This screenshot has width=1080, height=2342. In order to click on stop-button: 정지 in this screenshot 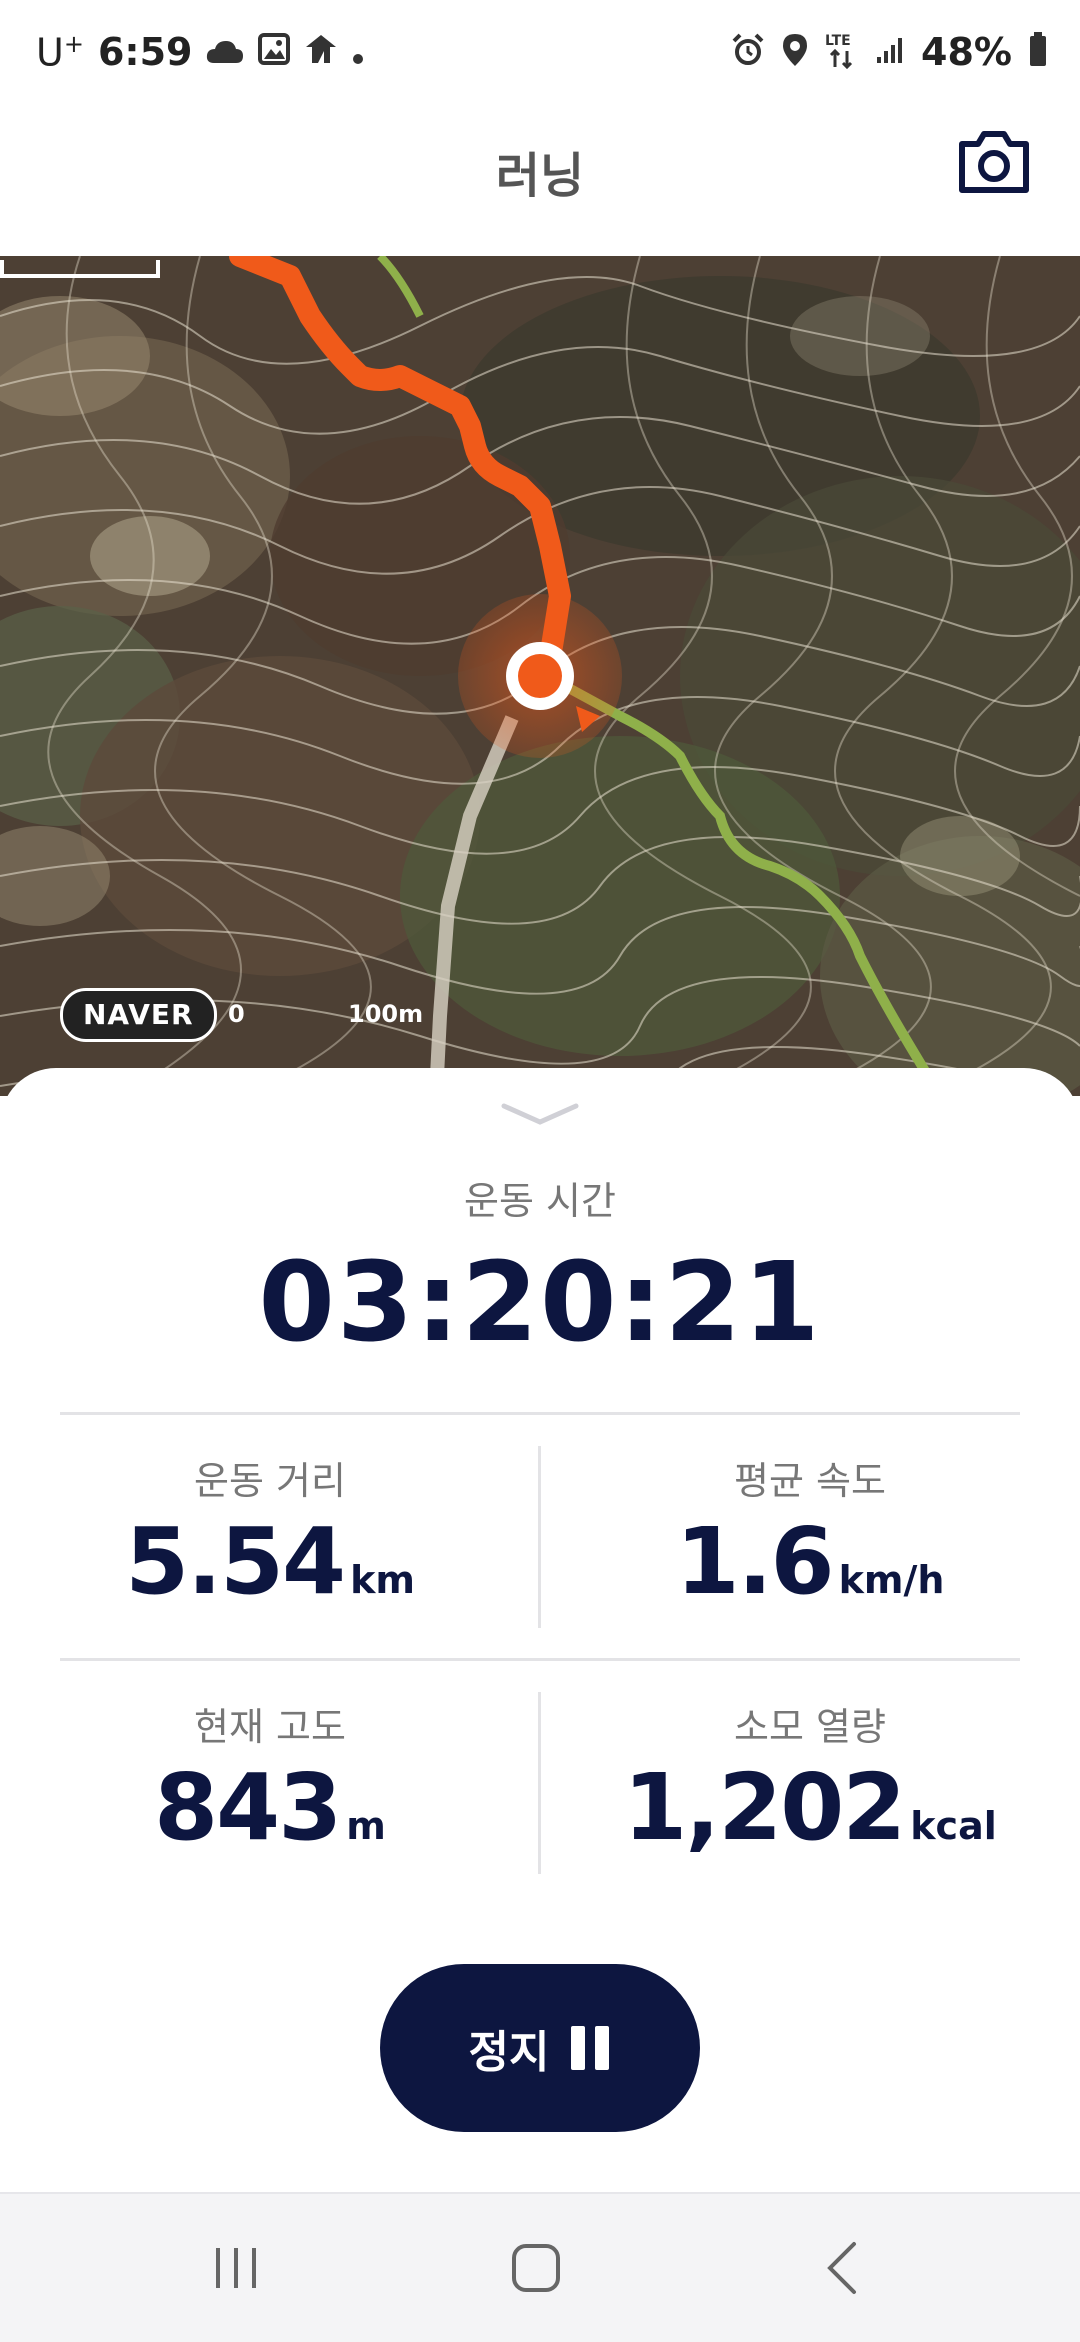, I will do `click(540, 2048)`.